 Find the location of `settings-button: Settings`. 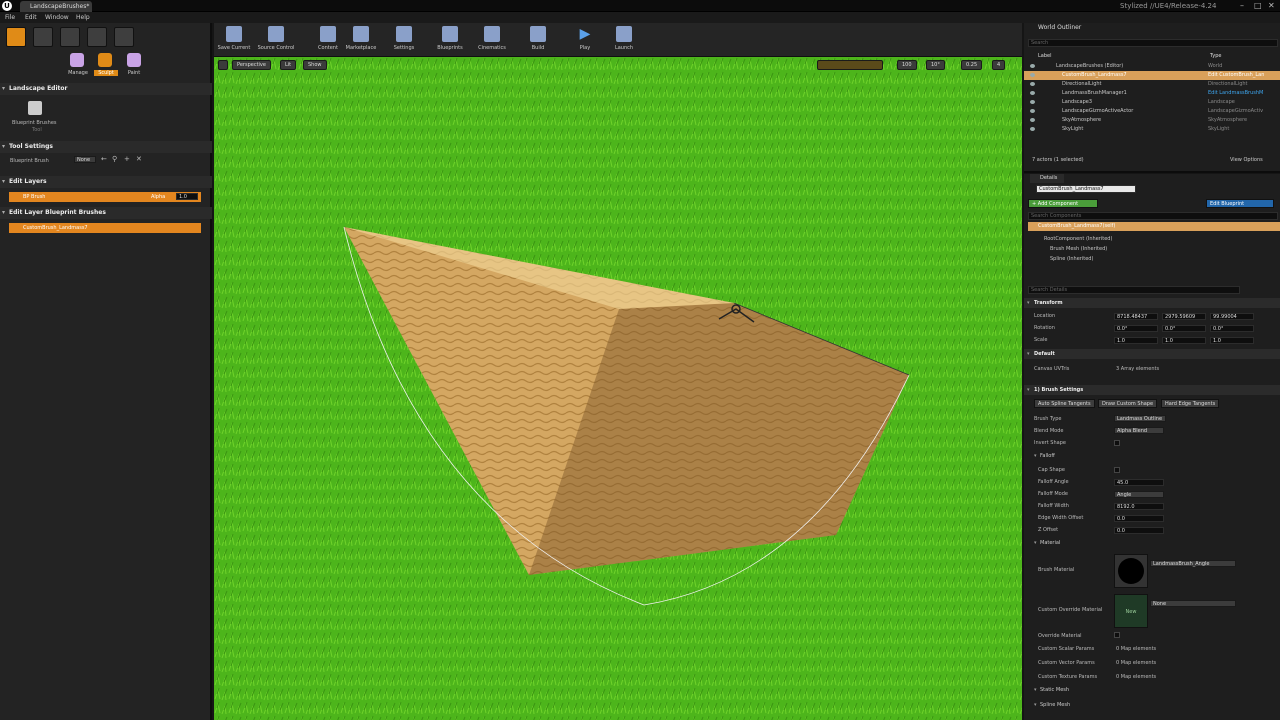

settings-button: Settings is located at coordinates (404, 40).